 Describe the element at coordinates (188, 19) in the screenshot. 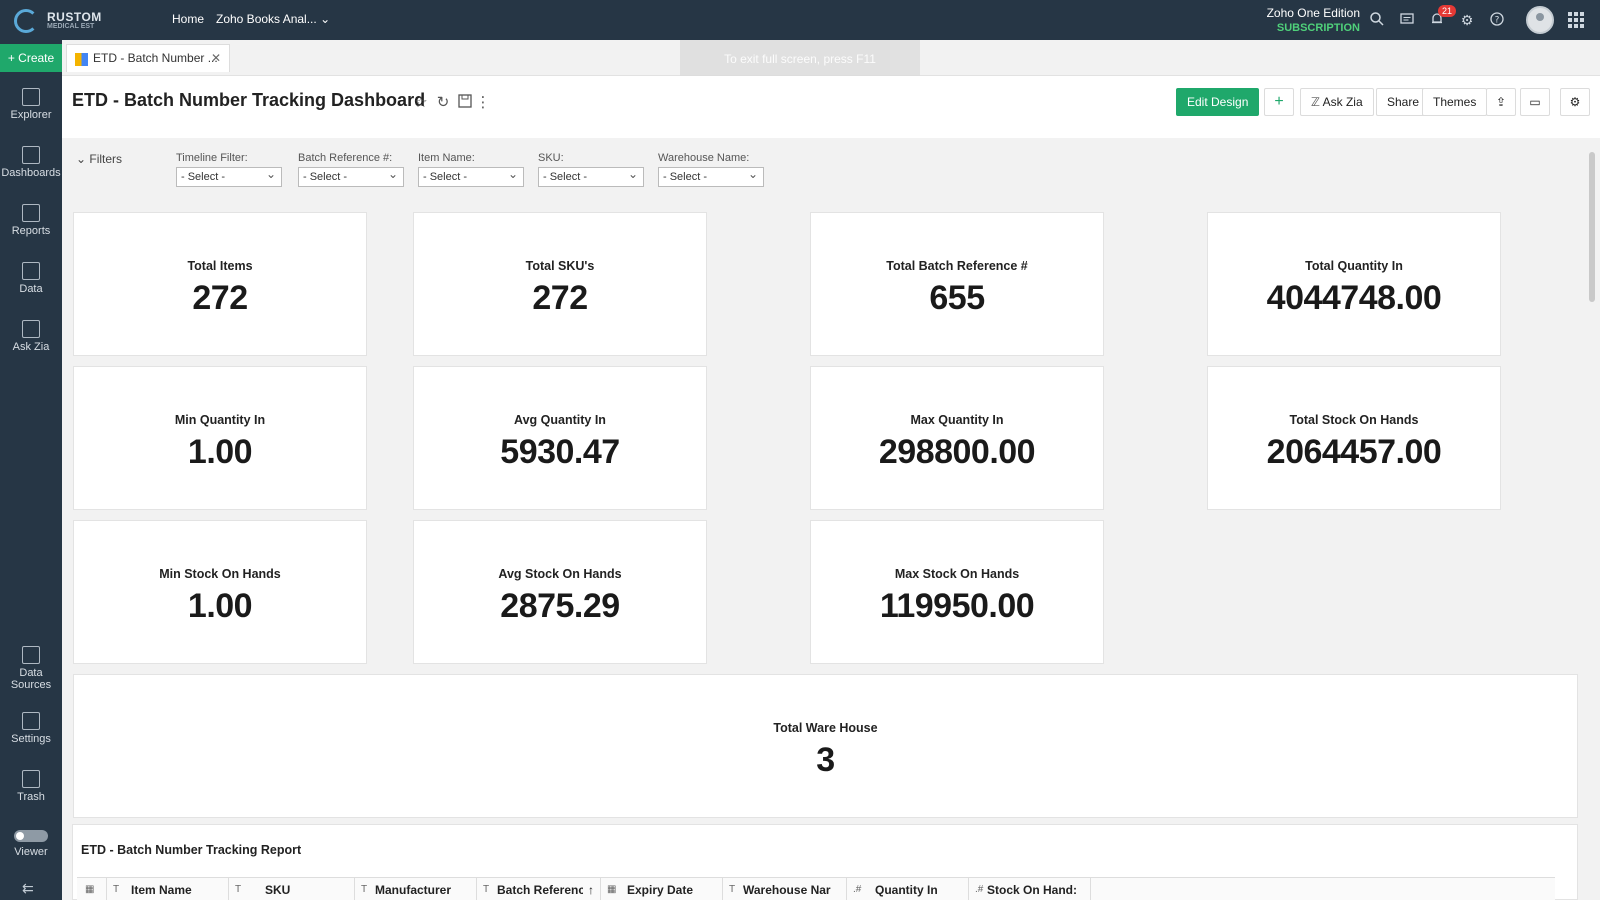

I see `nav-home: Home` at that location.